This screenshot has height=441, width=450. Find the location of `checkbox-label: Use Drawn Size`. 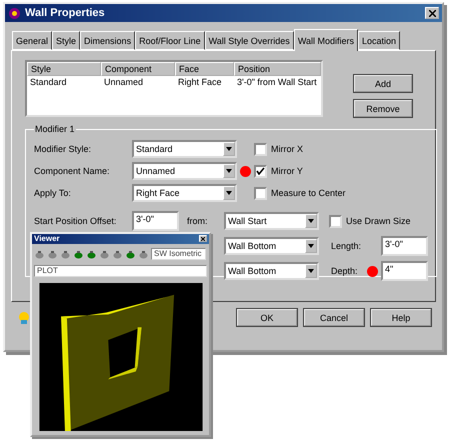

checkbox-label: Use Drawn Size is located at coordinates (378, 221).